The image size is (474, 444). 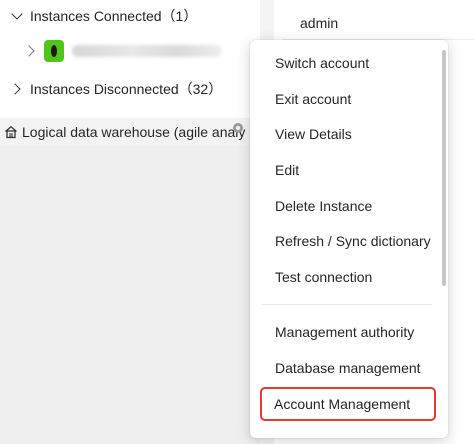 What do you see at coordinates (238, 128) in the screenshot?
I see `loading-icon` at bounding box center [238, 128].